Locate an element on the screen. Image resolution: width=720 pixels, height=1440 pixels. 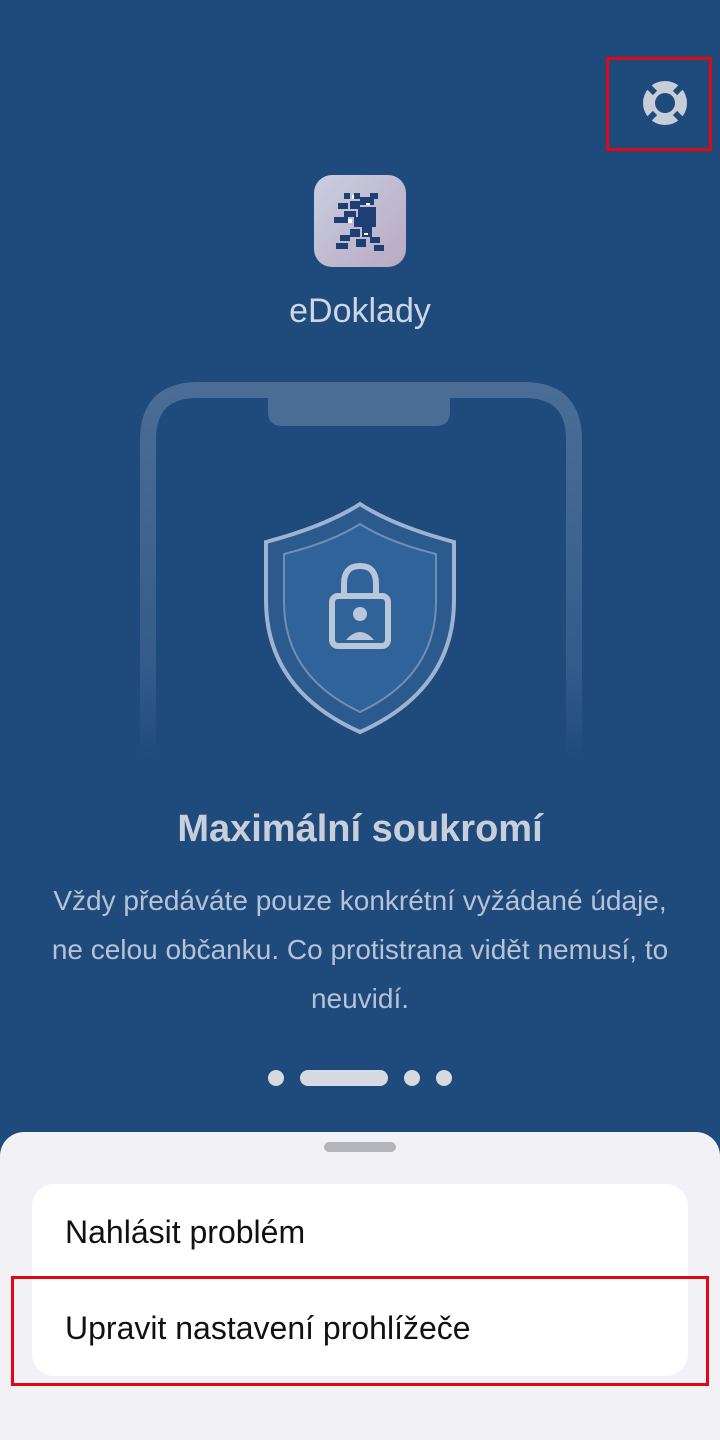
sheet-grabber is located at coordinates (360, 1147).